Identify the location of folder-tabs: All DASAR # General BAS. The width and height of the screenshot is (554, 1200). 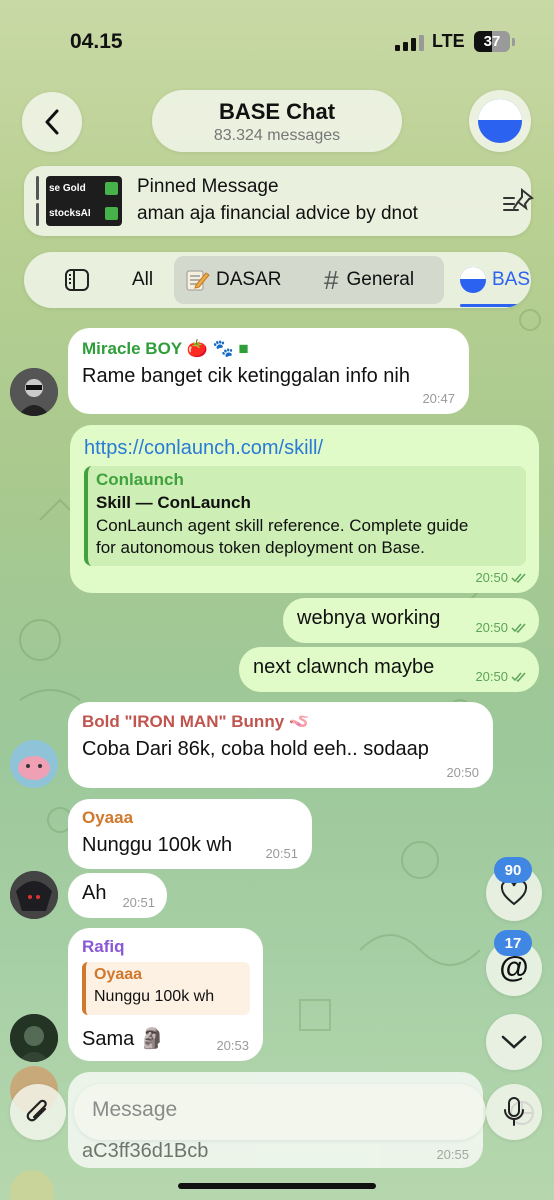
(277, 280).